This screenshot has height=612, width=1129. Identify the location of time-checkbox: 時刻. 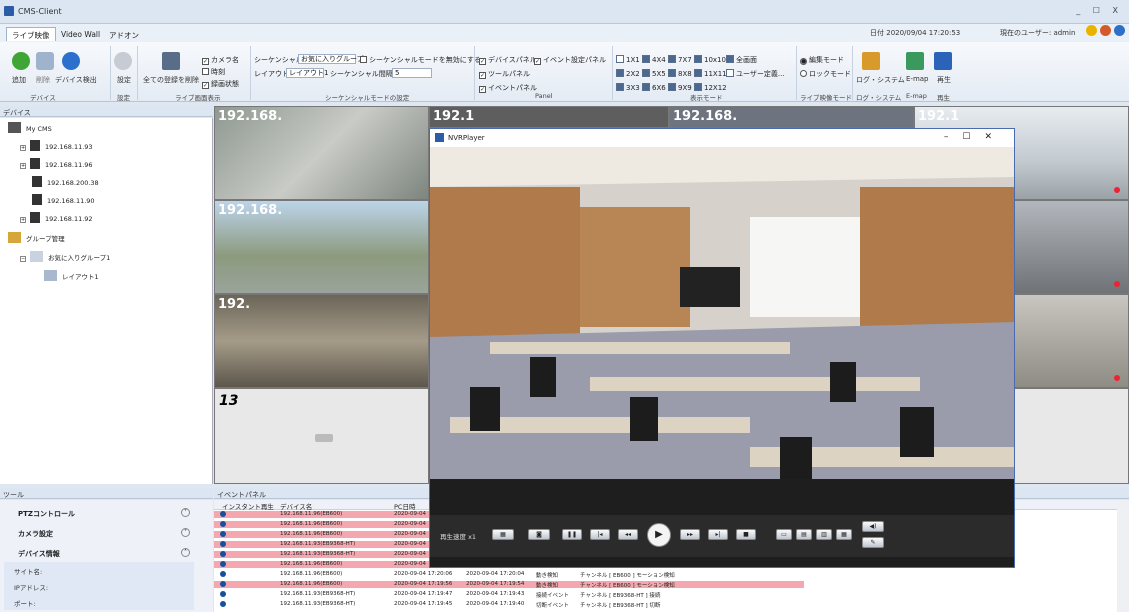
(213, 72).